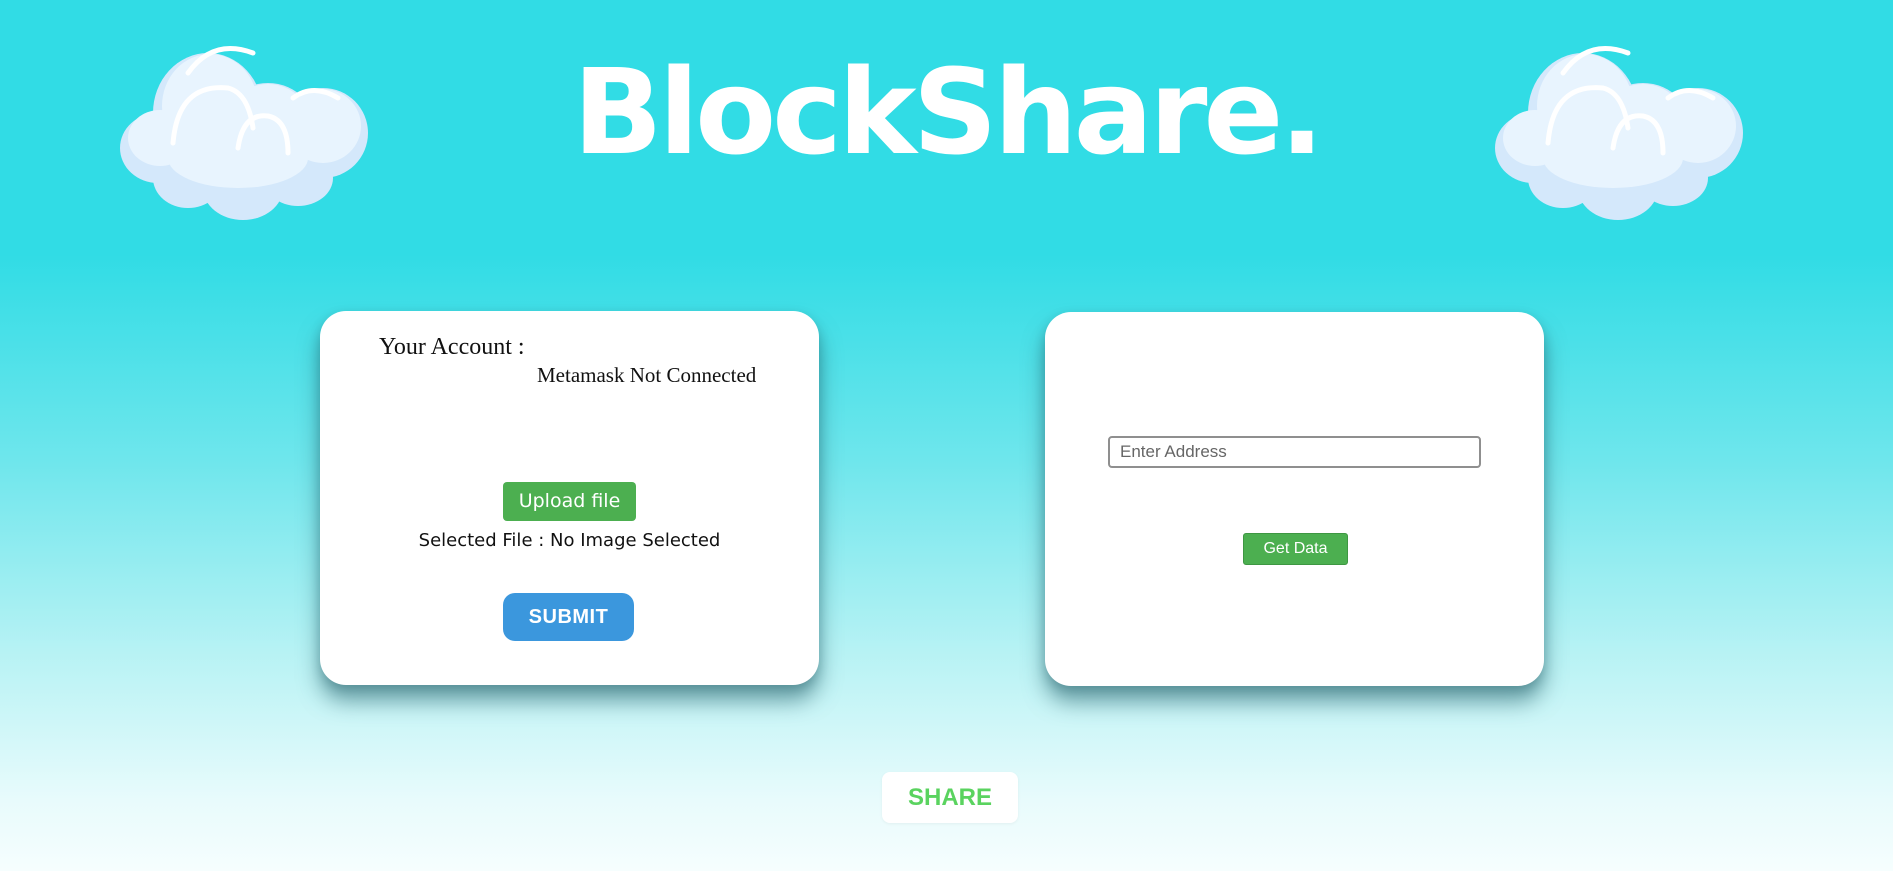 The image size is (1893, 871). What do you see at coordinates (568, 617) in the screenshot?
I see `submit-button: SUBMIT` at bounding box center [568, 617].